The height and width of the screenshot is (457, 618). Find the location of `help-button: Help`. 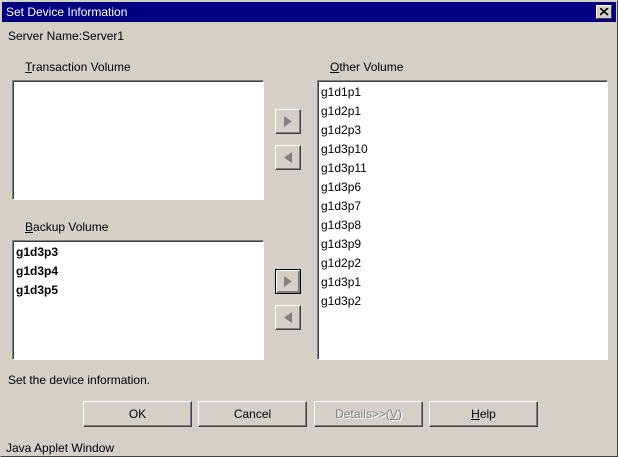

help-button: Help is located at coordinates (483, 414).